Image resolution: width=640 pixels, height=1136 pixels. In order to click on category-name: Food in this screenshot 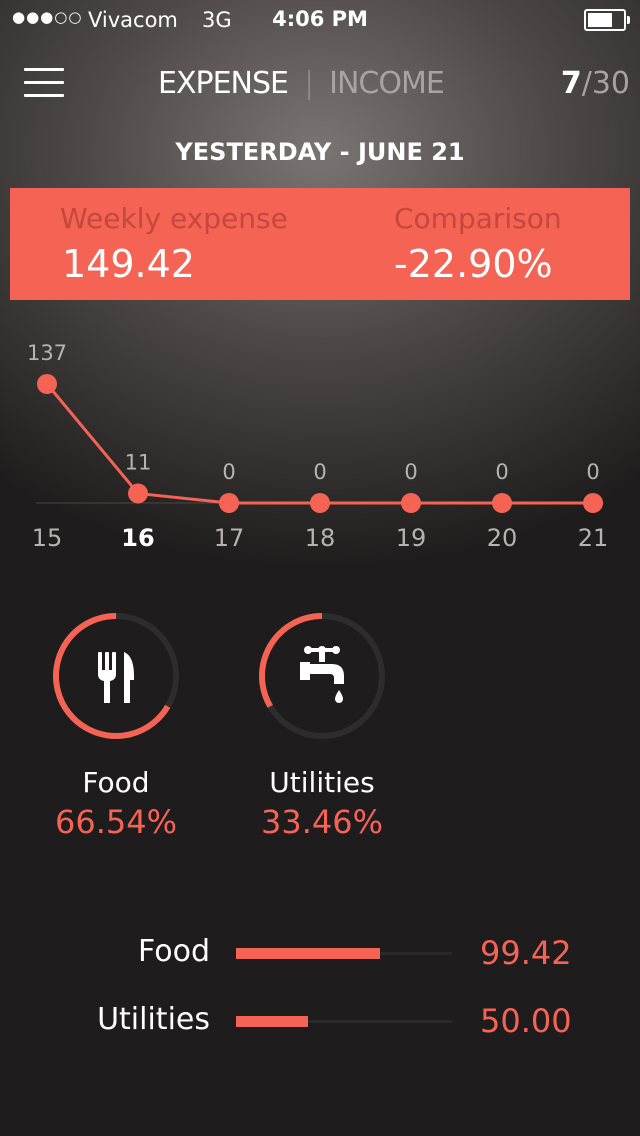, I will do `click(116, 782)`.